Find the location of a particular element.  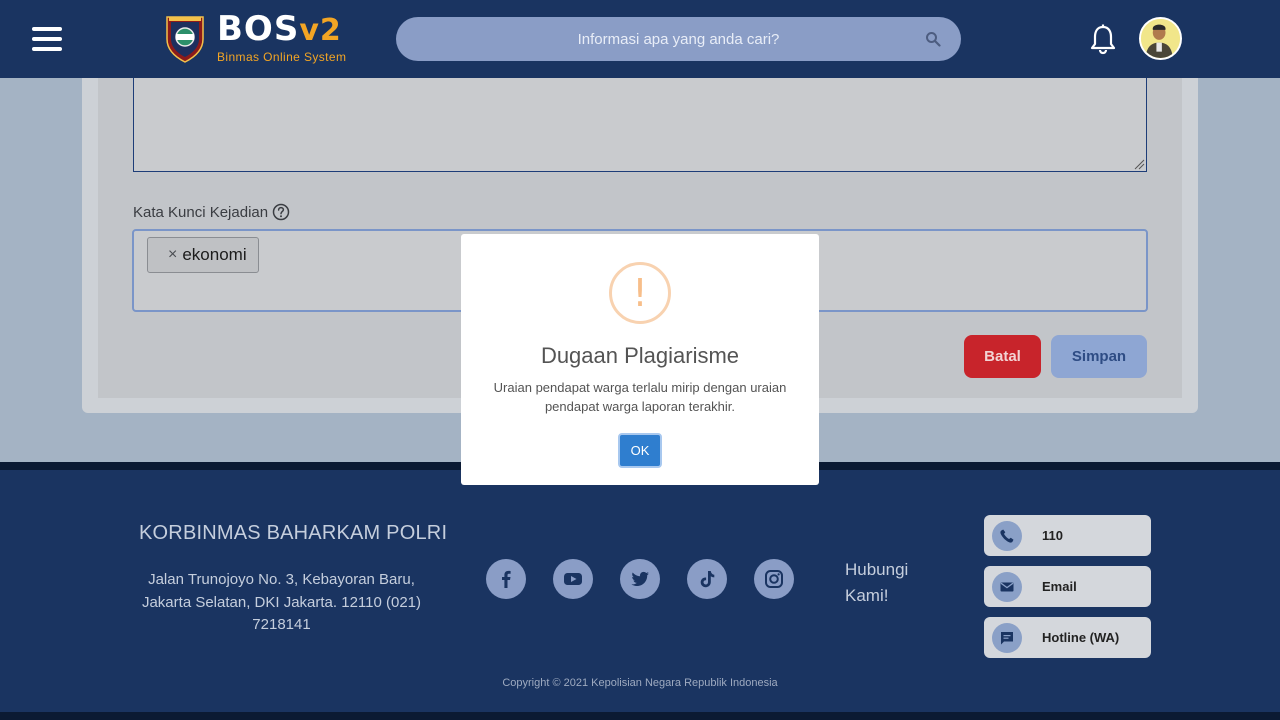

phone-contact-button: 110 is located at coordinates (1067, 535).